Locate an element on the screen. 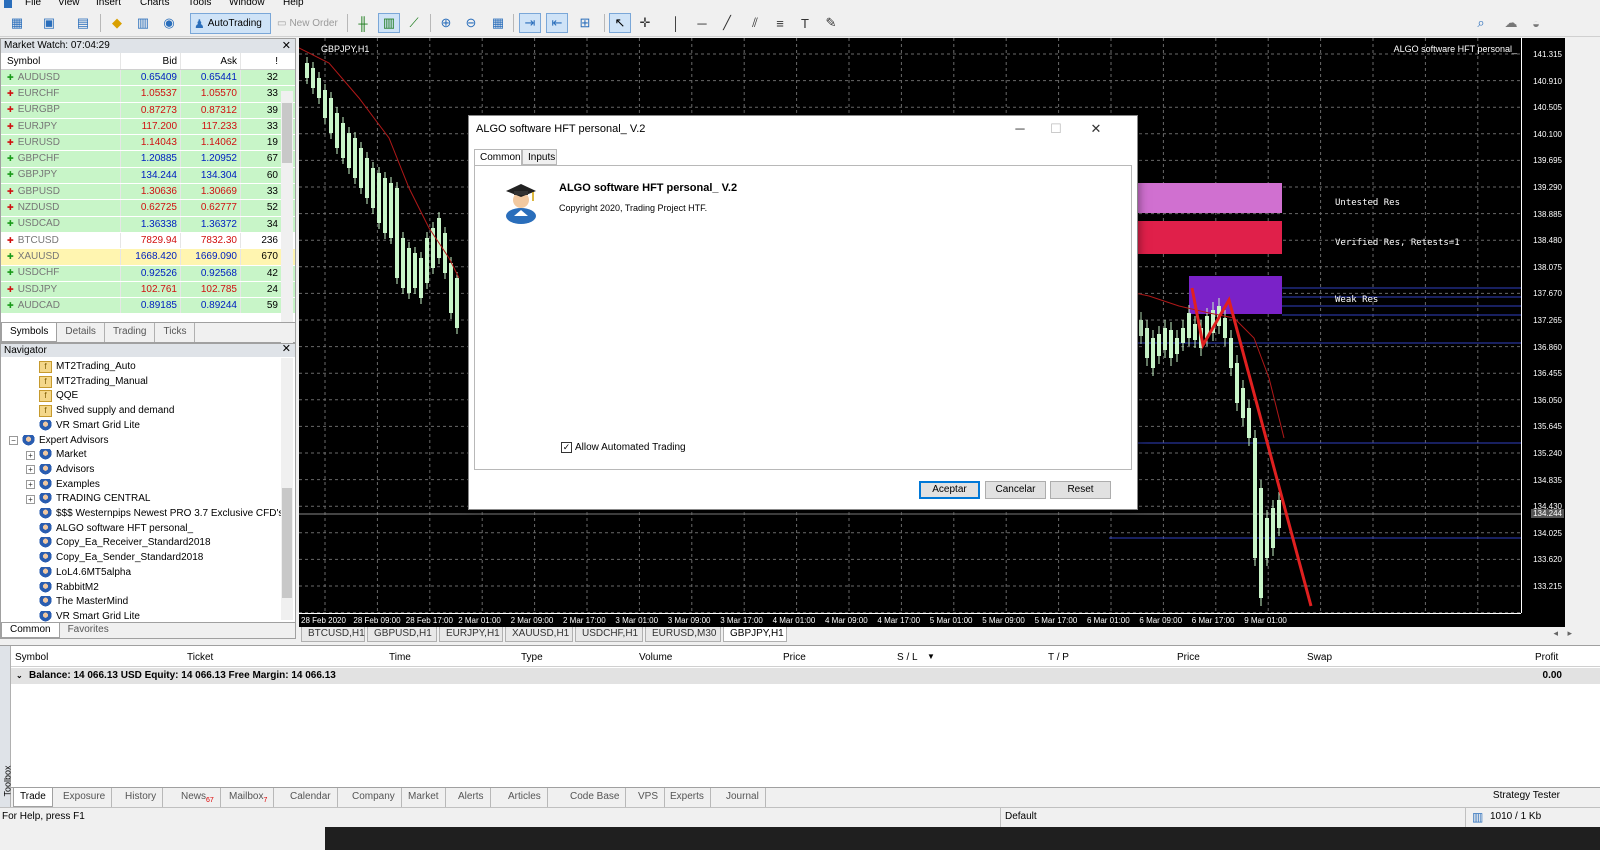 The height and width of the screenshot is (850, 1600). zoom-out-icon: ⊖ is located at coordinates (471, 23).